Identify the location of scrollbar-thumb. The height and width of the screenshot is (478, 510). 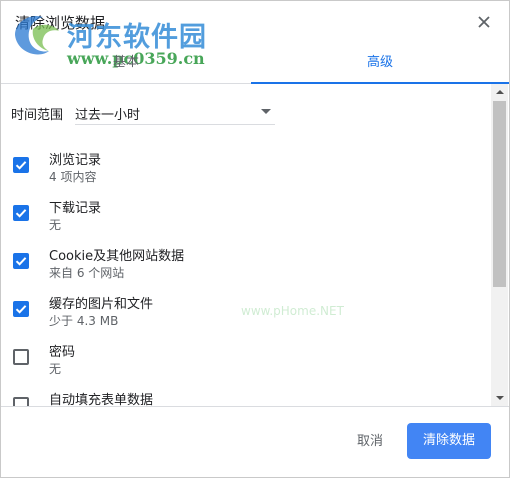
(499, 194).